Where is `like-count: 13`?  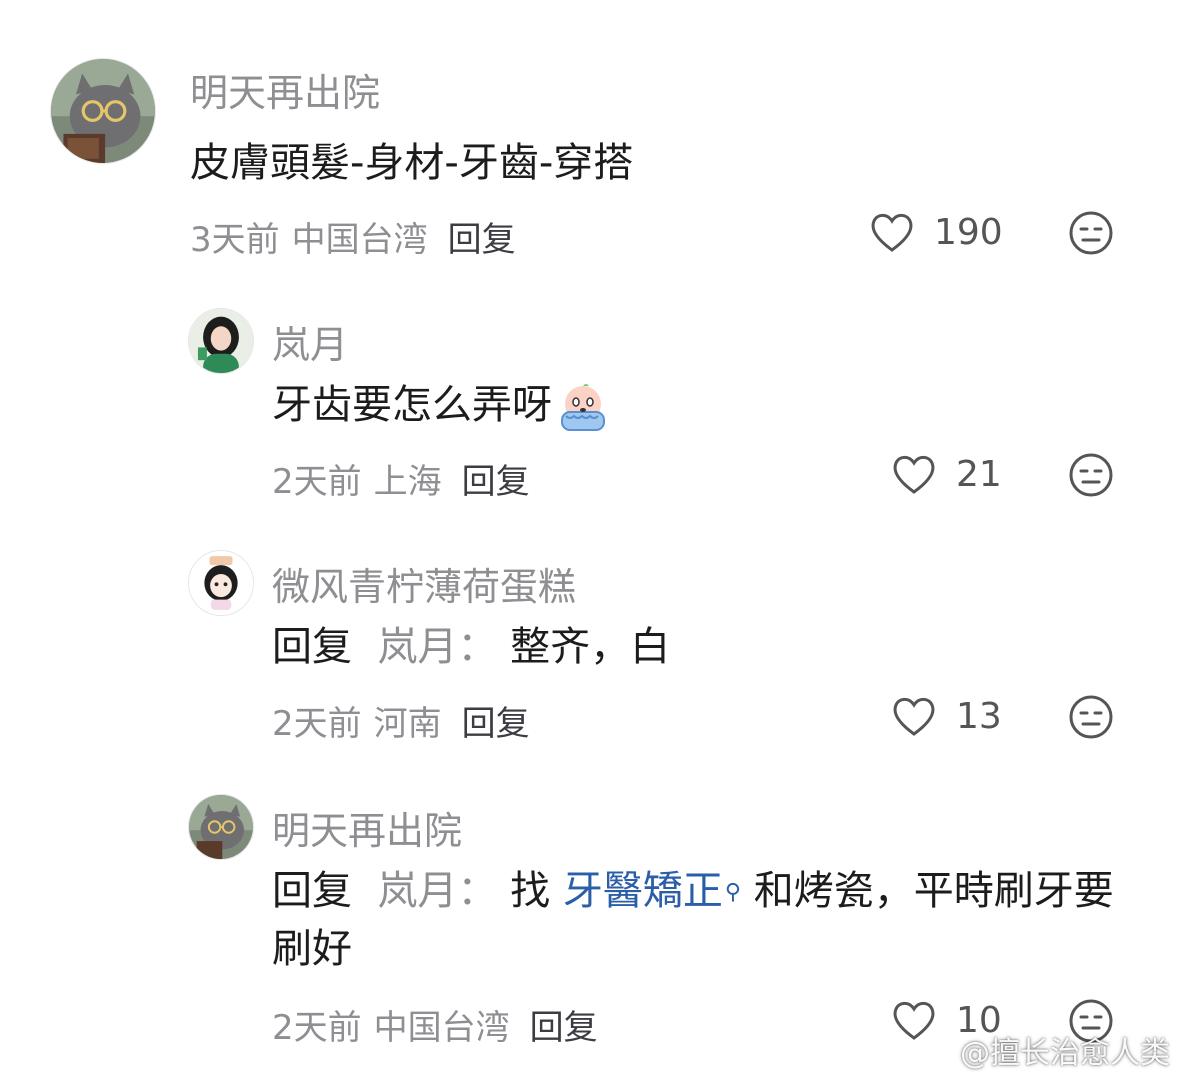 like-count: 13 is located at coordinates (979, 716).